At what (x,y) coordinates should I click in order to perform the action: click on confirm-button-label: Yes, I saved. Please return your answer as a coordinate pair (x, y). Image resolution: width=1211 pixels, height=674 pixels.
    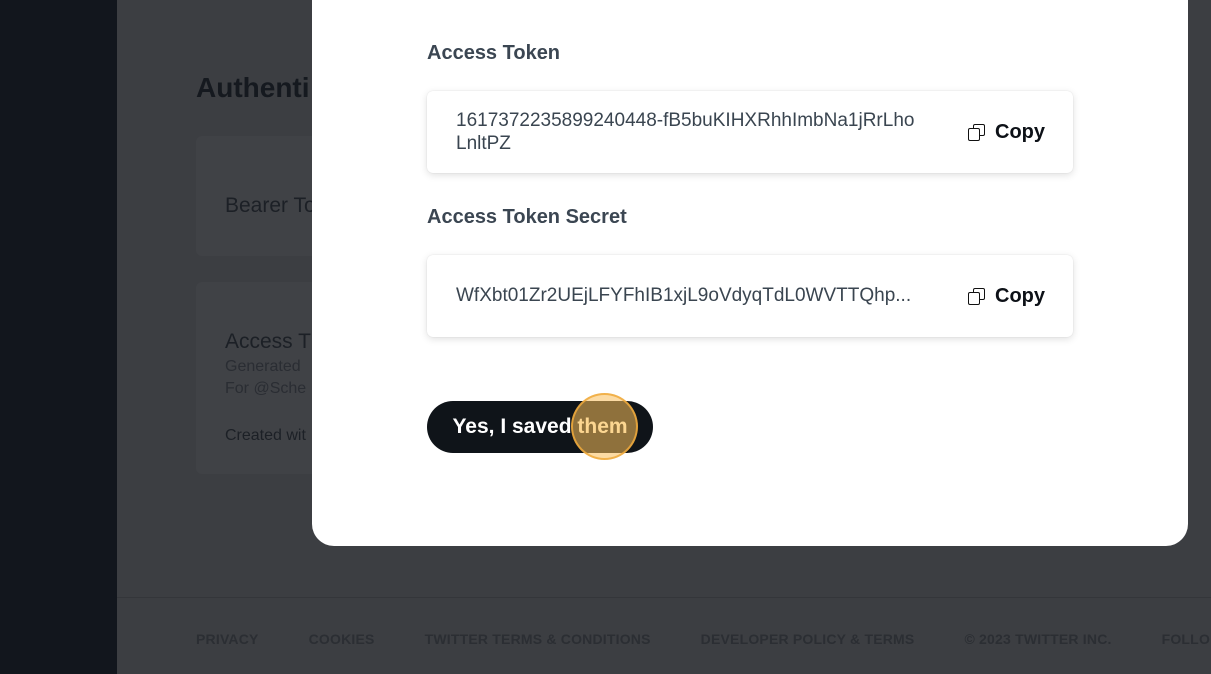
    Looking at the image, I should click on (512, 426).